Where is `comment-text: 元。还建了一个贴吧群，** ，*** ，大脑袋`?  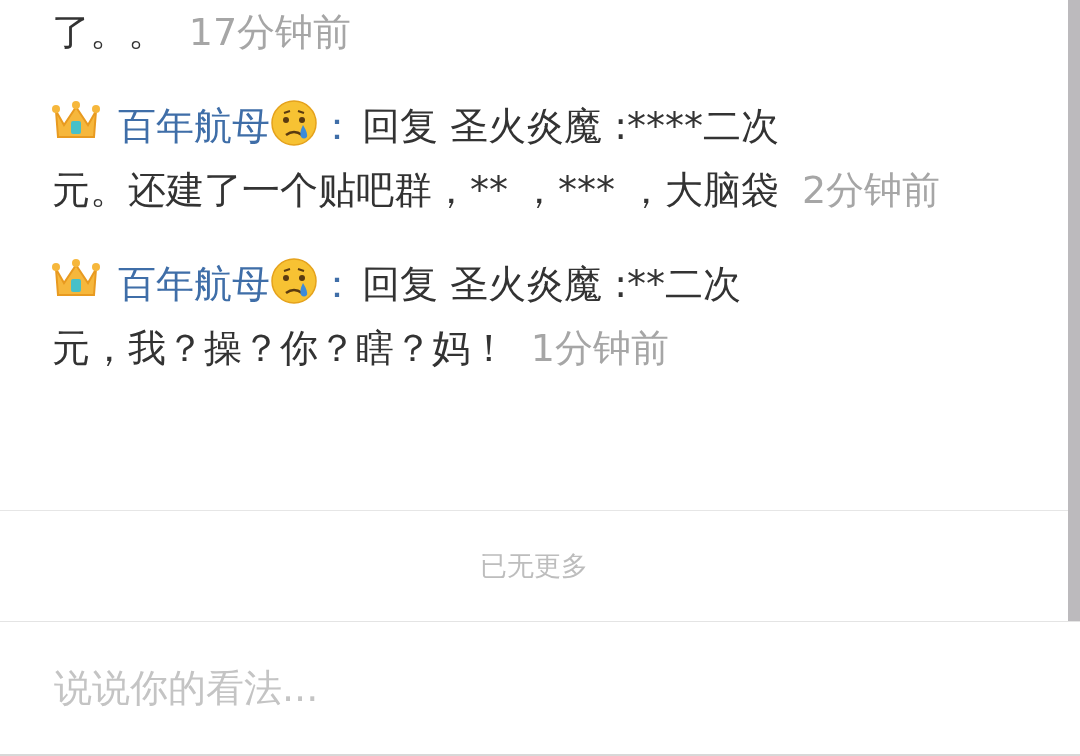
comment-text: 元。还建了一个贴吧群，** ，*** ，大脑袋 is located at coordinates (416, 190).